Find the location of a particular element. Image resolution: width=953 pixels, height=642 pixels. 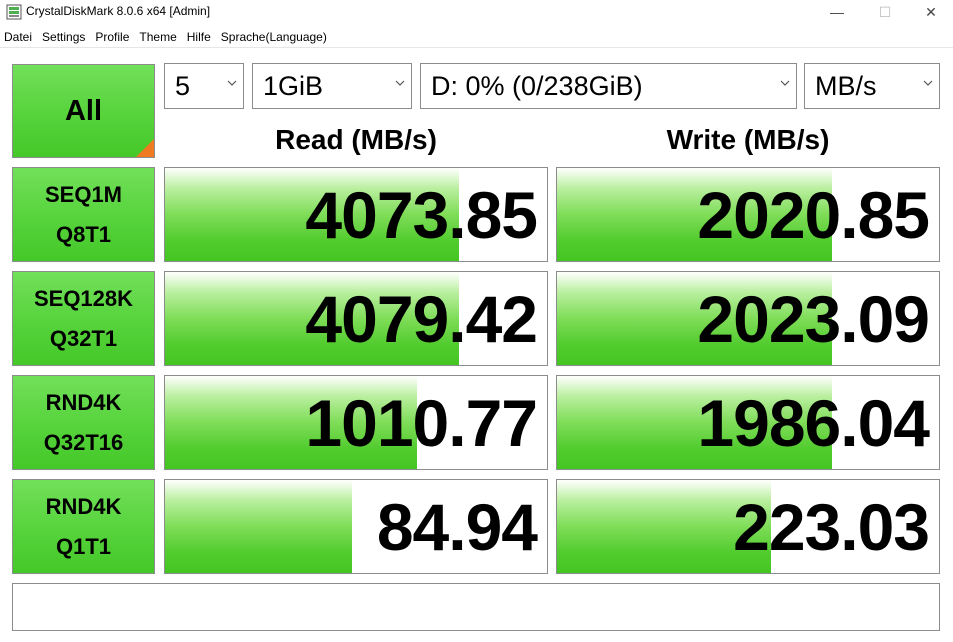

unit-select: MB/s is located at coordinates (872, 86).